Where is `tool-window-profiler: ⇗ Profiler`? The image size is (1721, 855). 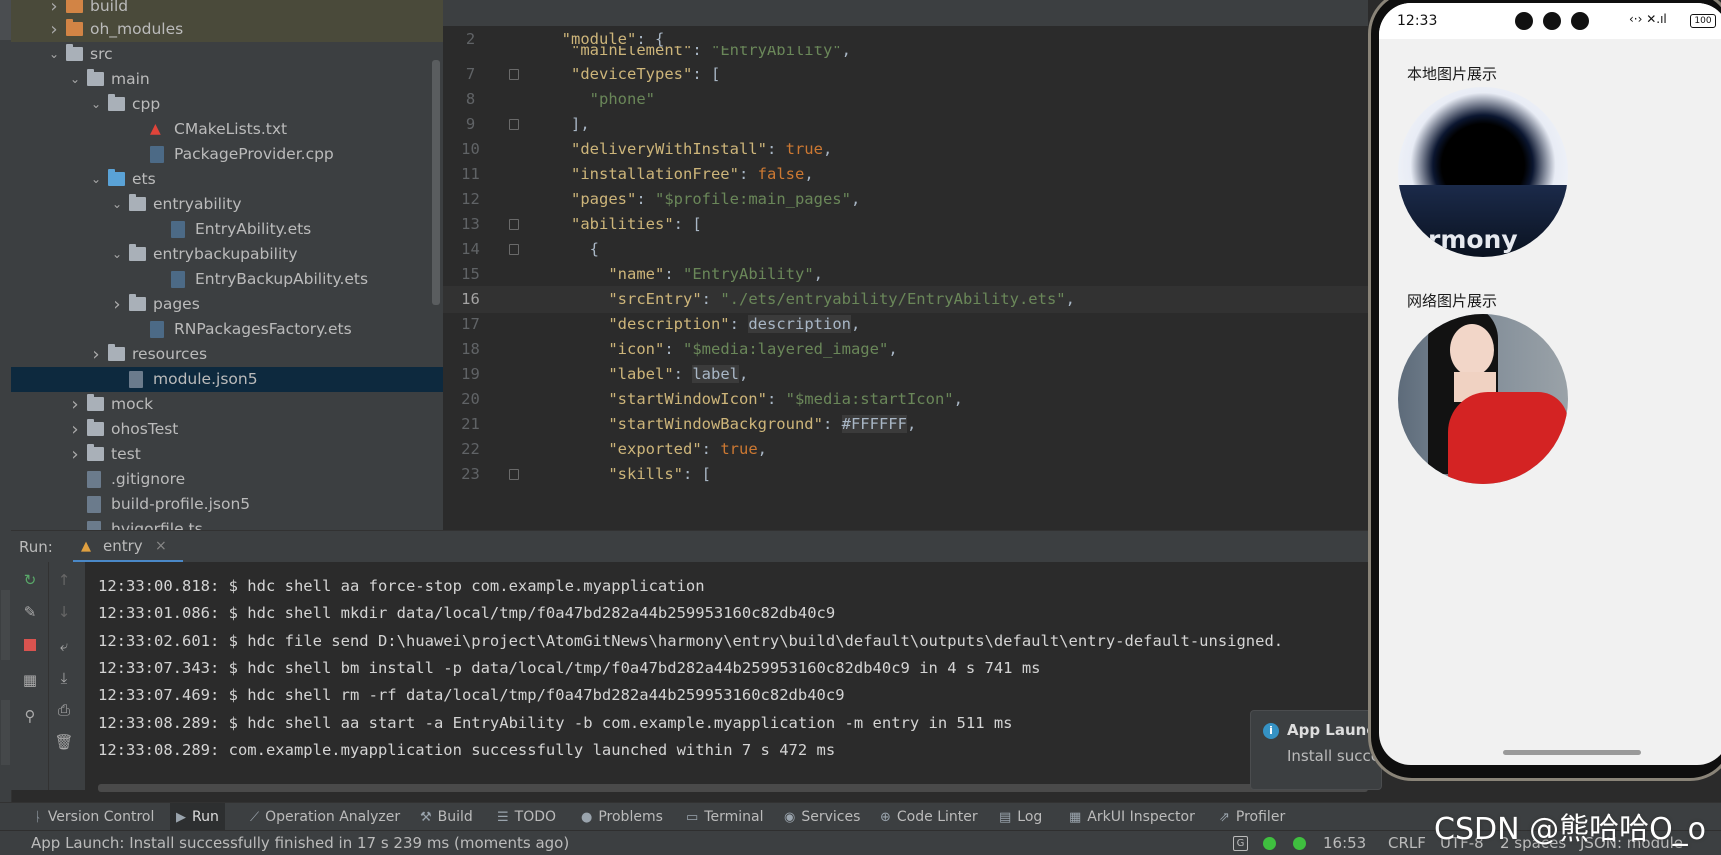 tool-window-profiler: ⇗ Profiler is located at coordinates (1252, 817).